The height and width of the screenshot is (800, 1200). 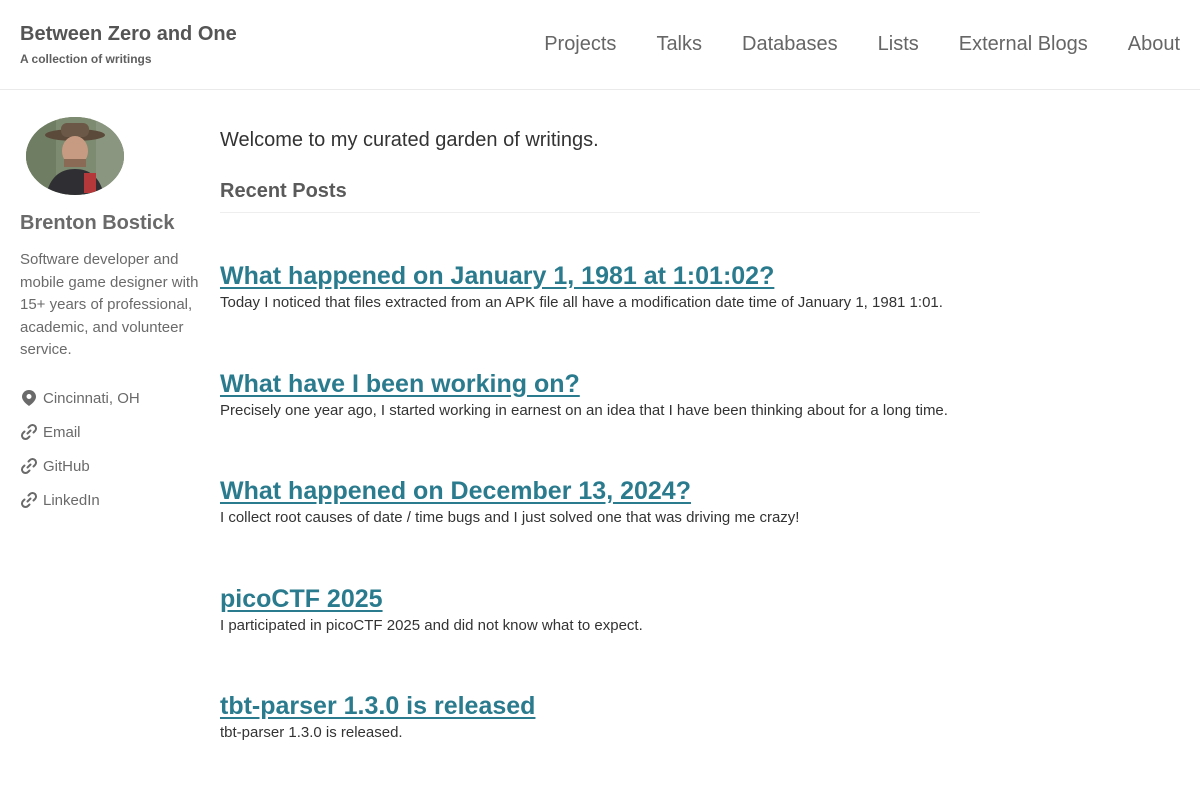 I want to click on site-subtitle: A collection of writings, so click(x=86, y=59).